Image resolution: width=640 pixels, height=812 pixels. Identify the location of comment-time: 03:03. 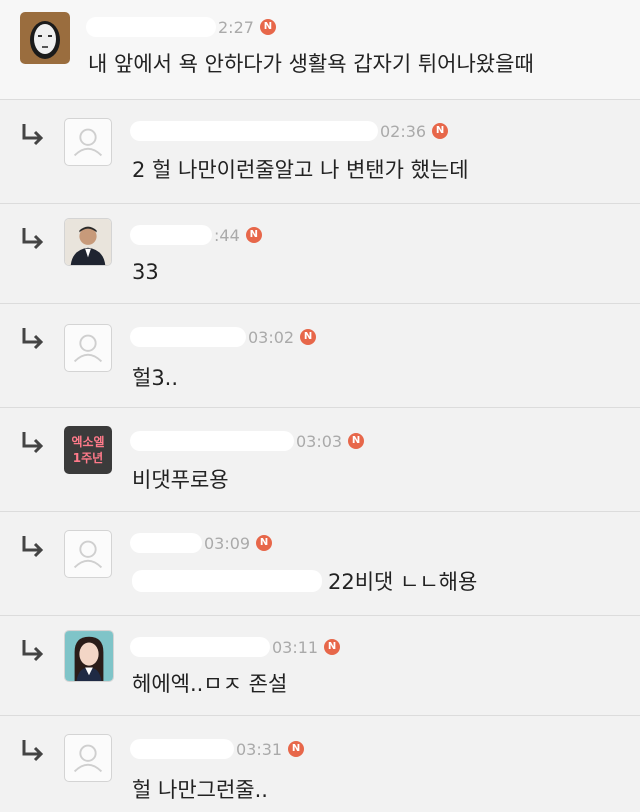
(319, 441).